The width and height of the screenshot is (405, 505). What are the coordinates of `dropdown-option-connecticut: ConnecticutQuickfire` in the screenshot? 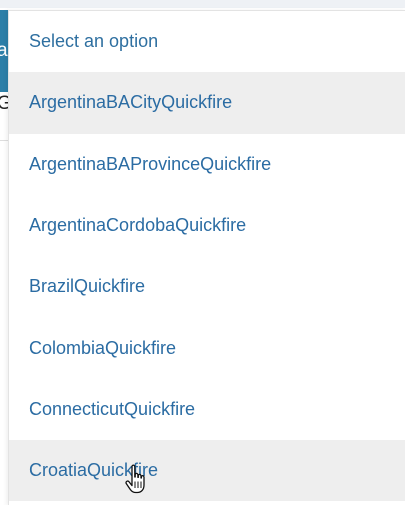 It's located at (207, 409).